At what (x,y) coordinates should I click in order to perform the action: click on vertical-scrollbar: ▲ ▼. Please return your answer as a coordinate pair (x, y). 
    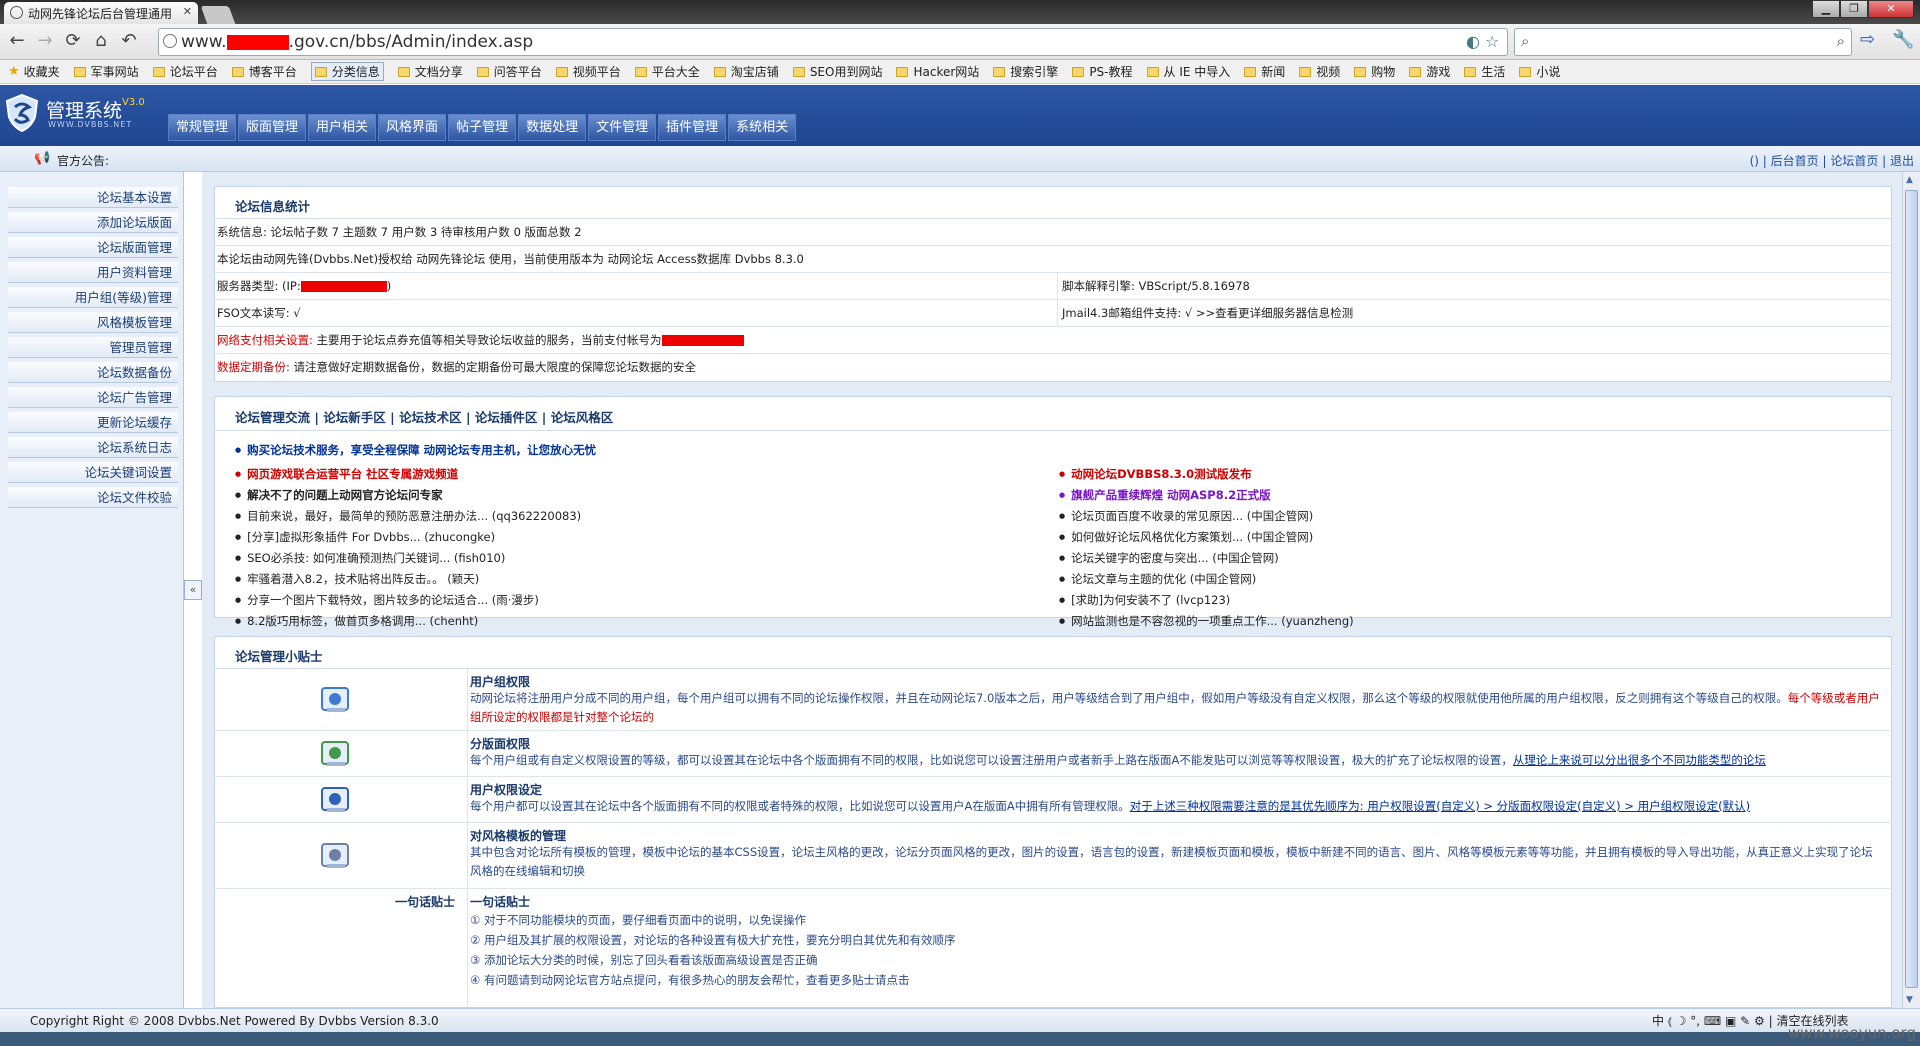
    Looking at the image, I should click on (1911, 590).